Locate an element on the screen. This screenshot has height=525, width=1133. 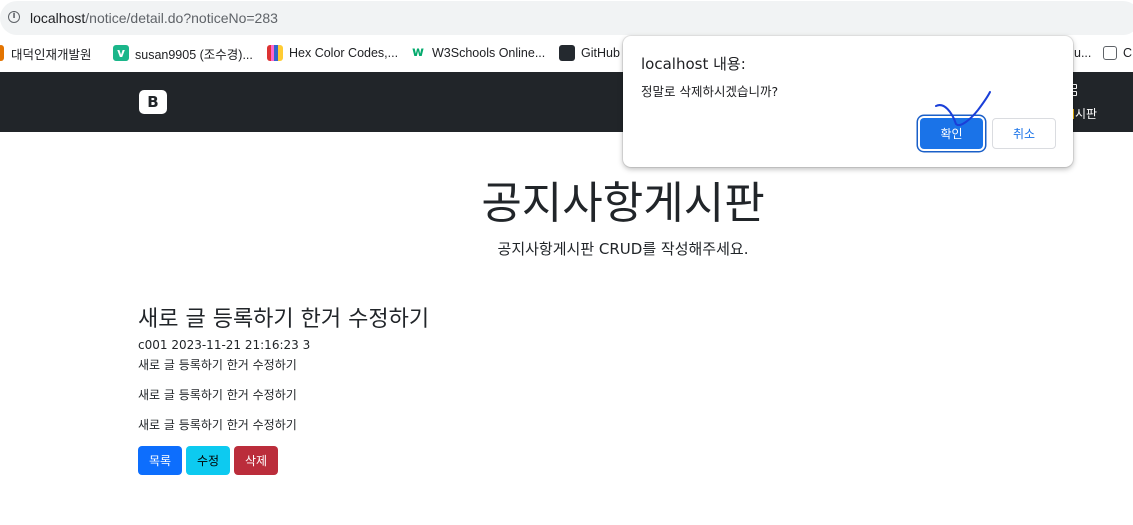
list-button: 목록 is located at coordinates (160, 460).